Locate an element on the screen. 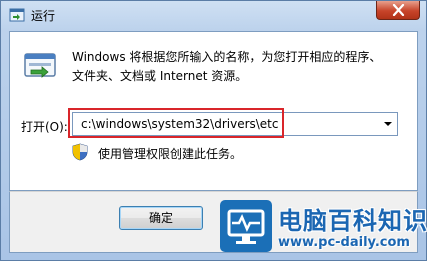 Image resolution: width=427 pixels, height=261 pixels. uac-shield-icon is located at coordinates (80, 152).